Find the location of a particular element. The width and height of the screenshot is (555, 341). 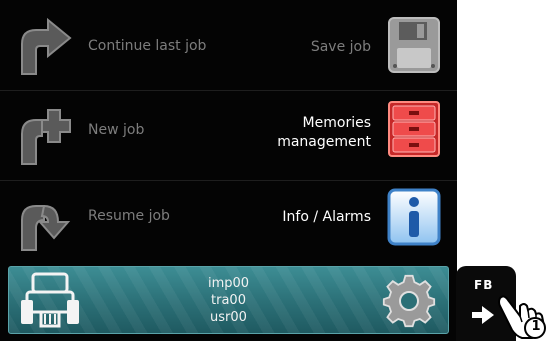

memory-drawers-icon is located at coordinates (414, 129).